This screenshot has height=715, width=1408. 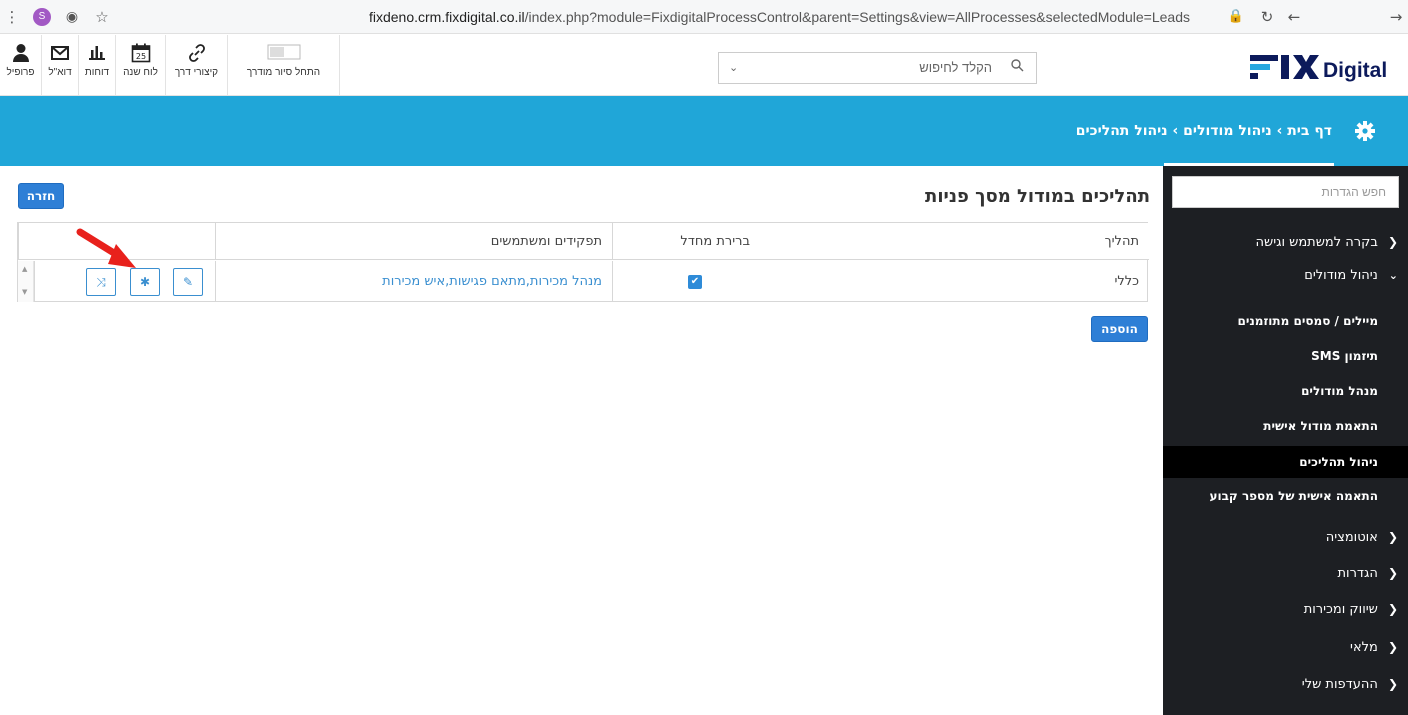 What do you see at coordinates (1236, 17) in the screenshot?
I see `lock-icon: 🔒` at bounding box center [1236, 17].